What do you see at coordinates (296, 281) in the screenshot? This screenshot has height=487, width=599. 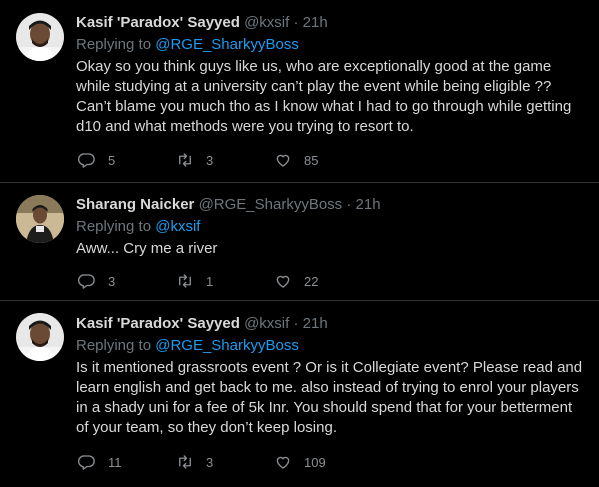 I see `like-button: 22` at bounding box center [296, 281].